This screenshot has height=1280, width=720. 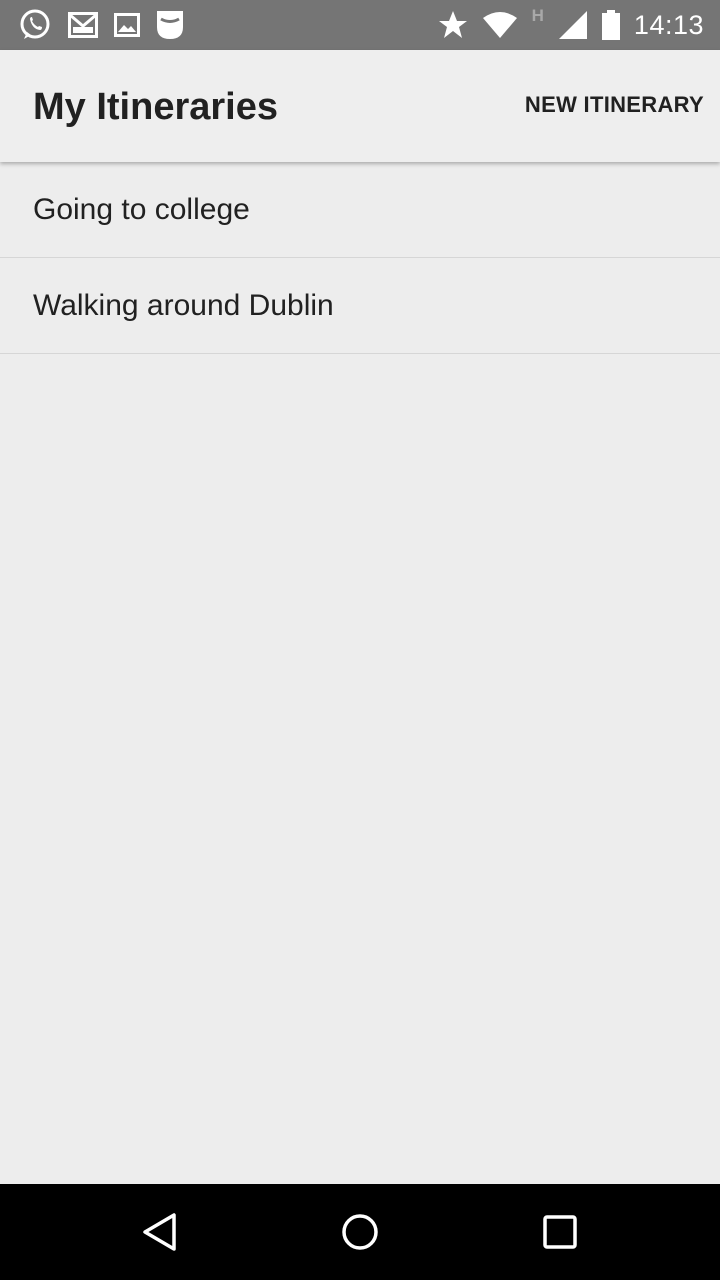 What do you see at coordinates (109, 25) in the screenshot?
I see `notification-icons` at bounding box center [109, 25].